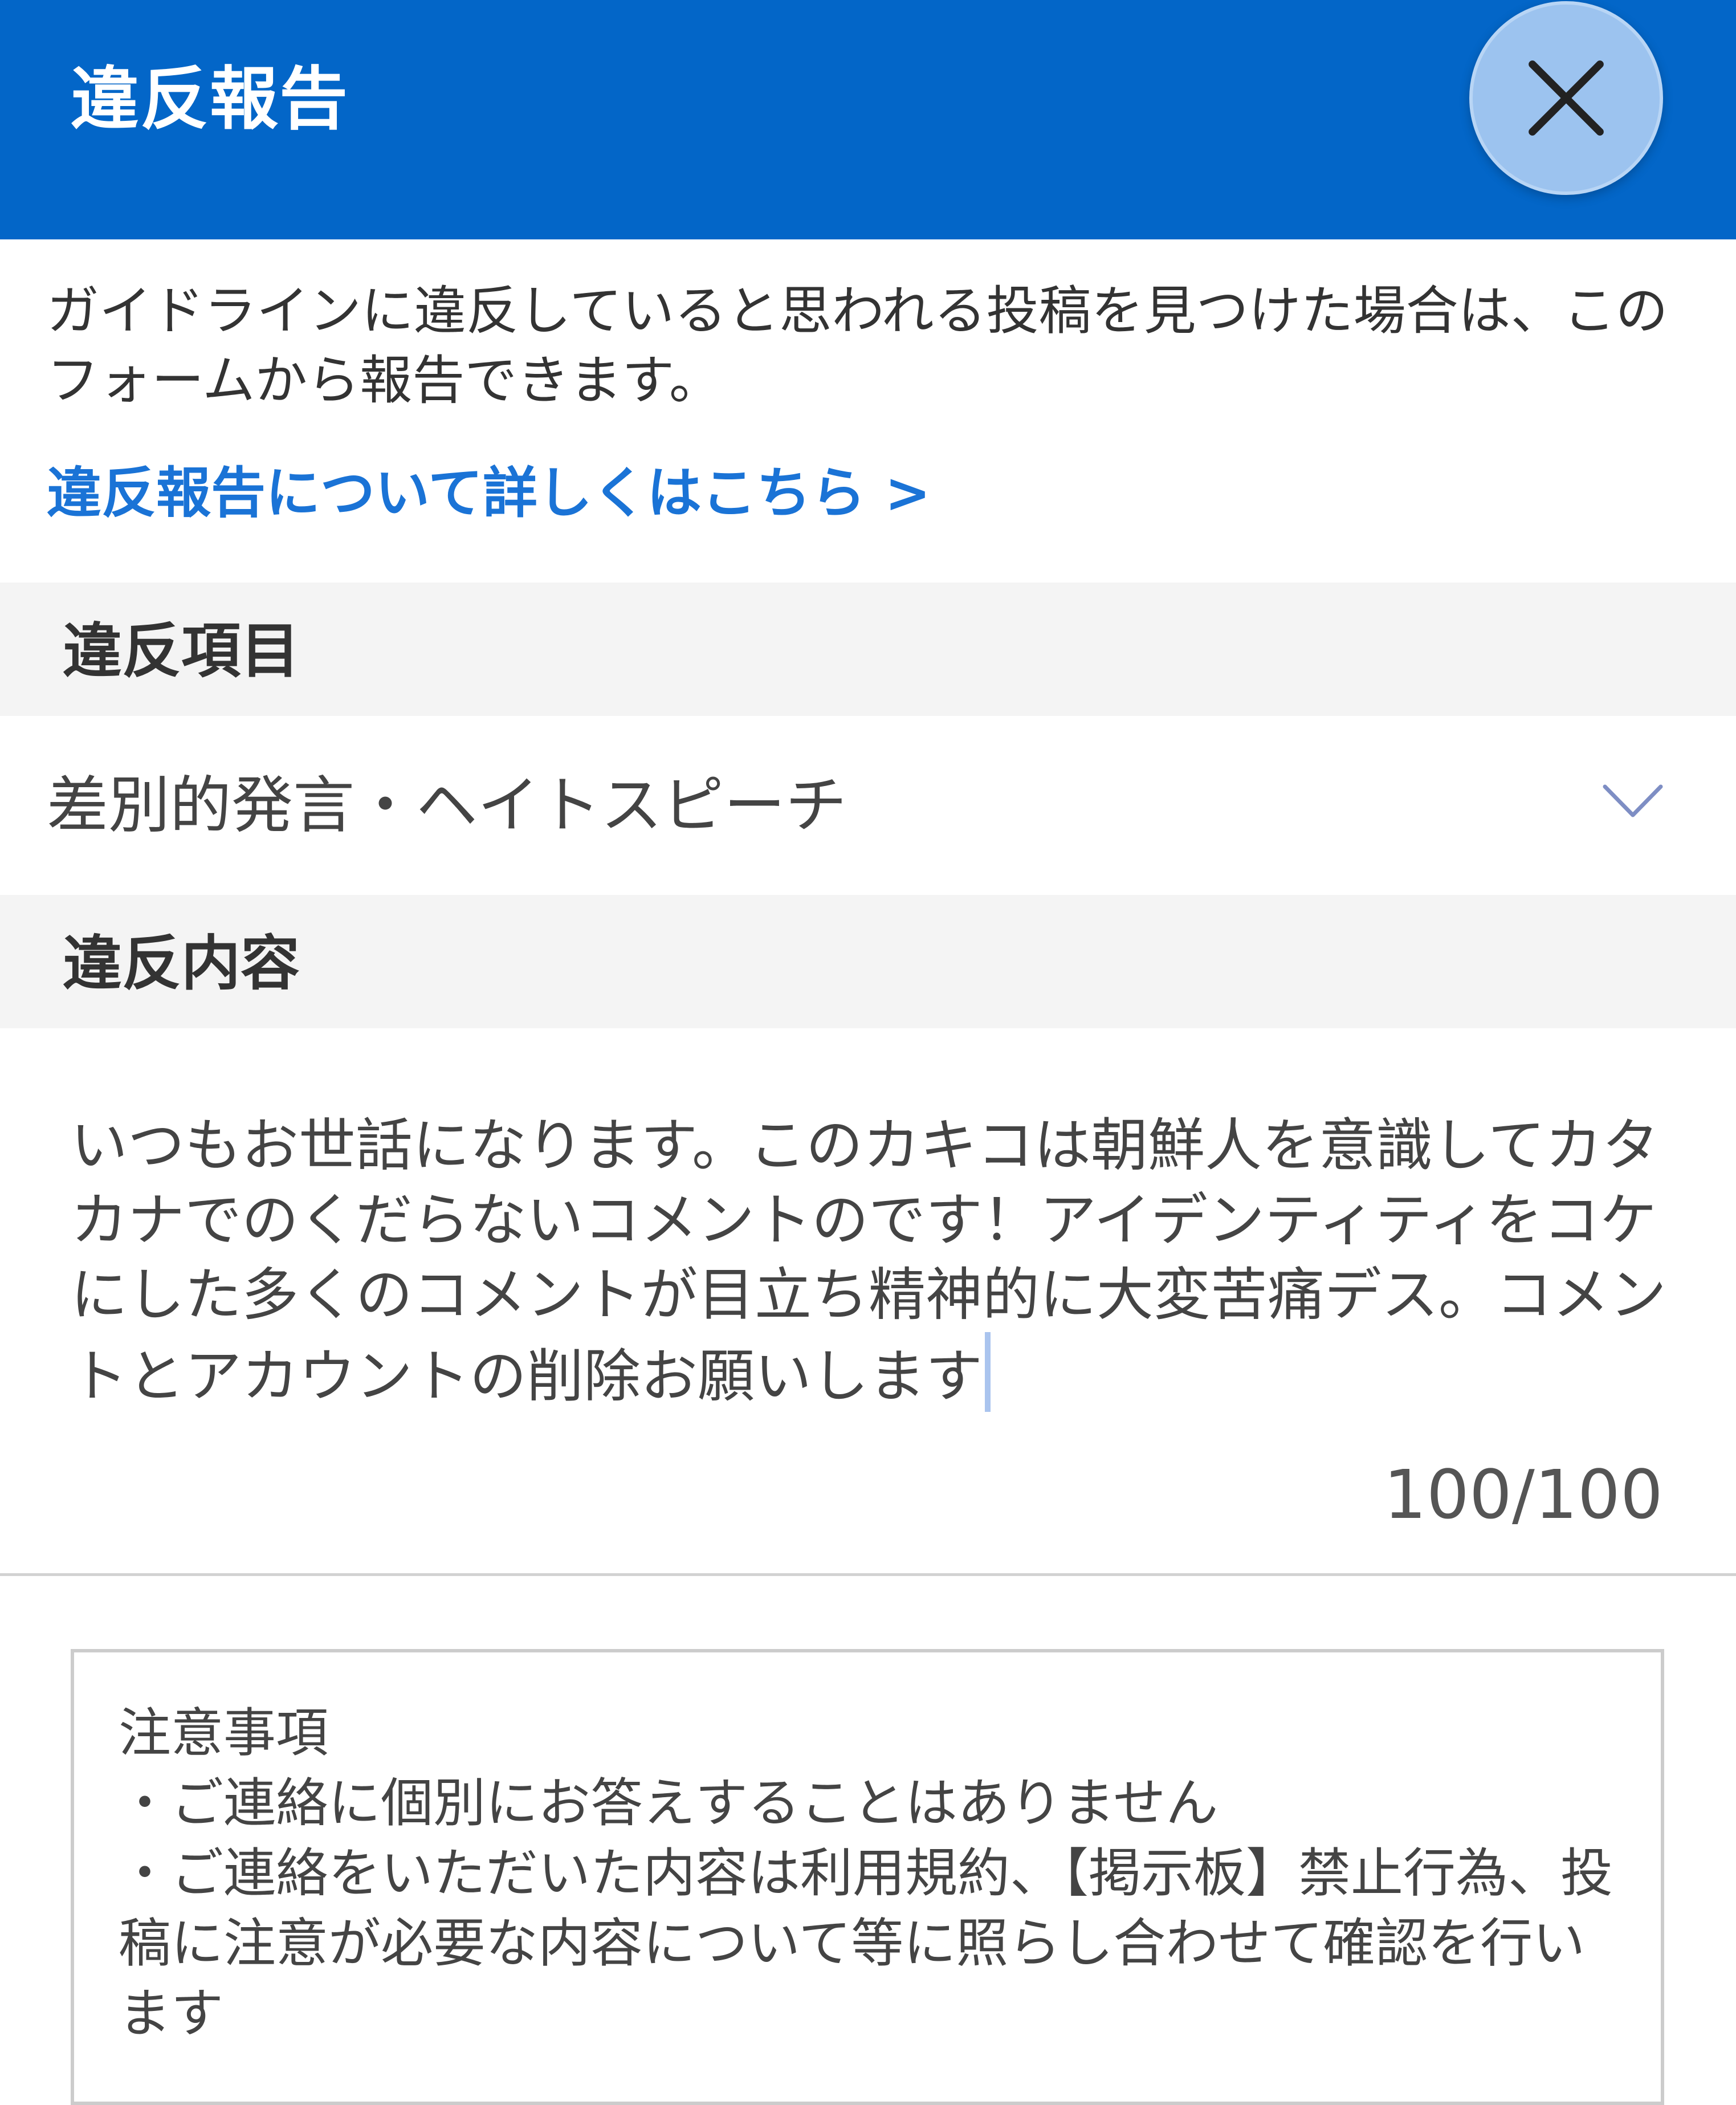  I want to click on category-select: 差別的発言・ヘイトスピーチ, so click(868, 805).